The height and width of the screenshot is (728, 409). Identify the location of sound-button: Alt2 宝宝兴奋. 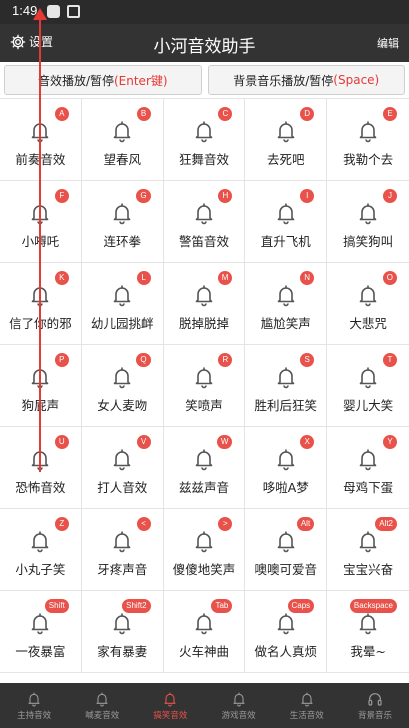
(368, 550).